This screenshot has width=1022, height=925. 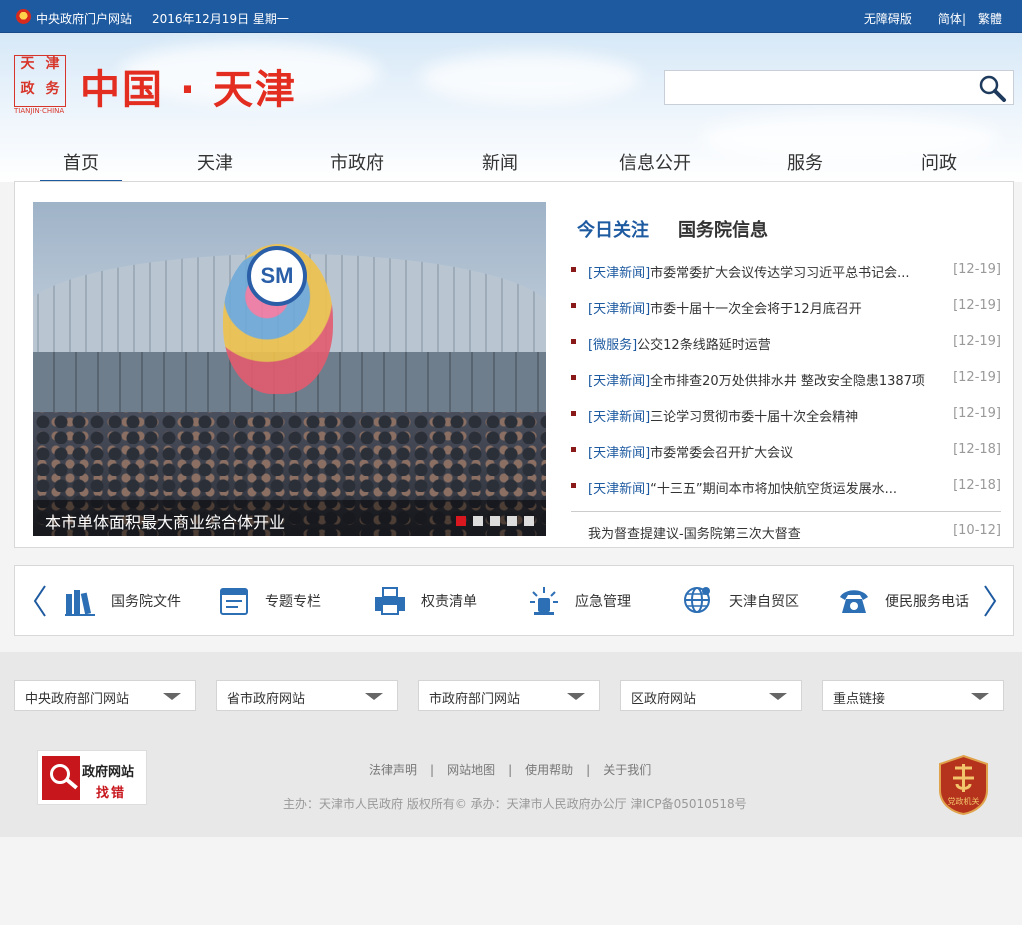 What do you see at coordinates (234, 601) in the screenshot?
I see `window-icon` at bounding box center [234, 601].